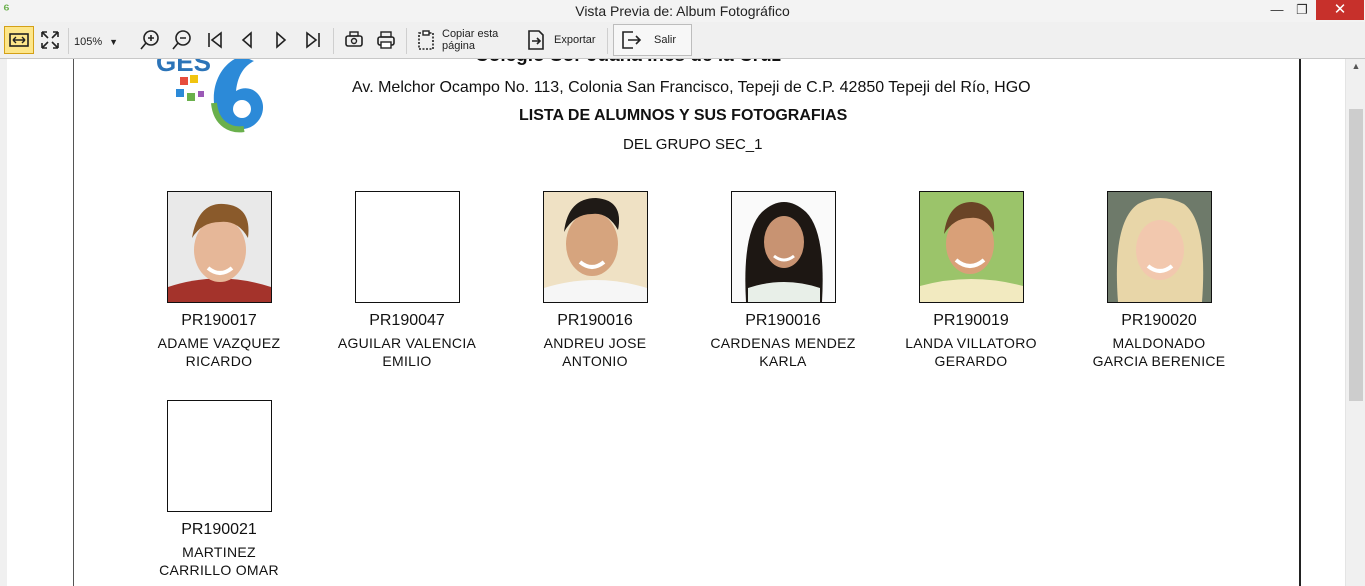  What do you see at coordinates (628, 63) in the screenshot?
I see `school-name: Colegio Sor Juana Inés de la Cruz` at bounding box center [628, 63].